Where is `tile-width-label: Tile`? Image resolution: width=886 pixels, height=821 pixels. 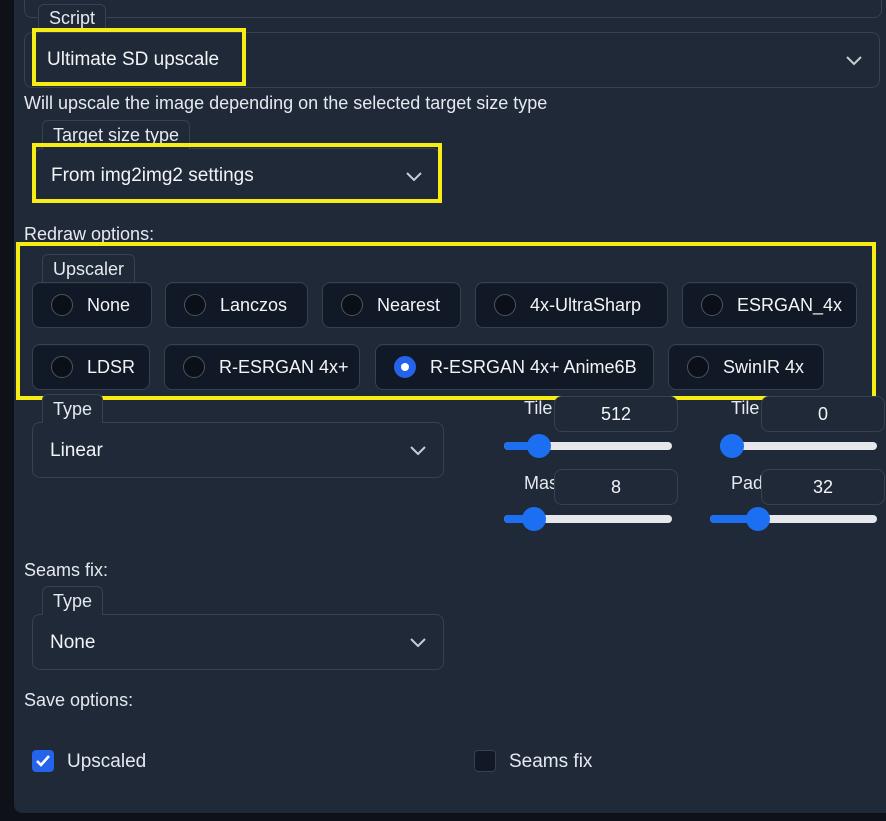
tile-width-label: Tile is located at coordinates (538, 408).